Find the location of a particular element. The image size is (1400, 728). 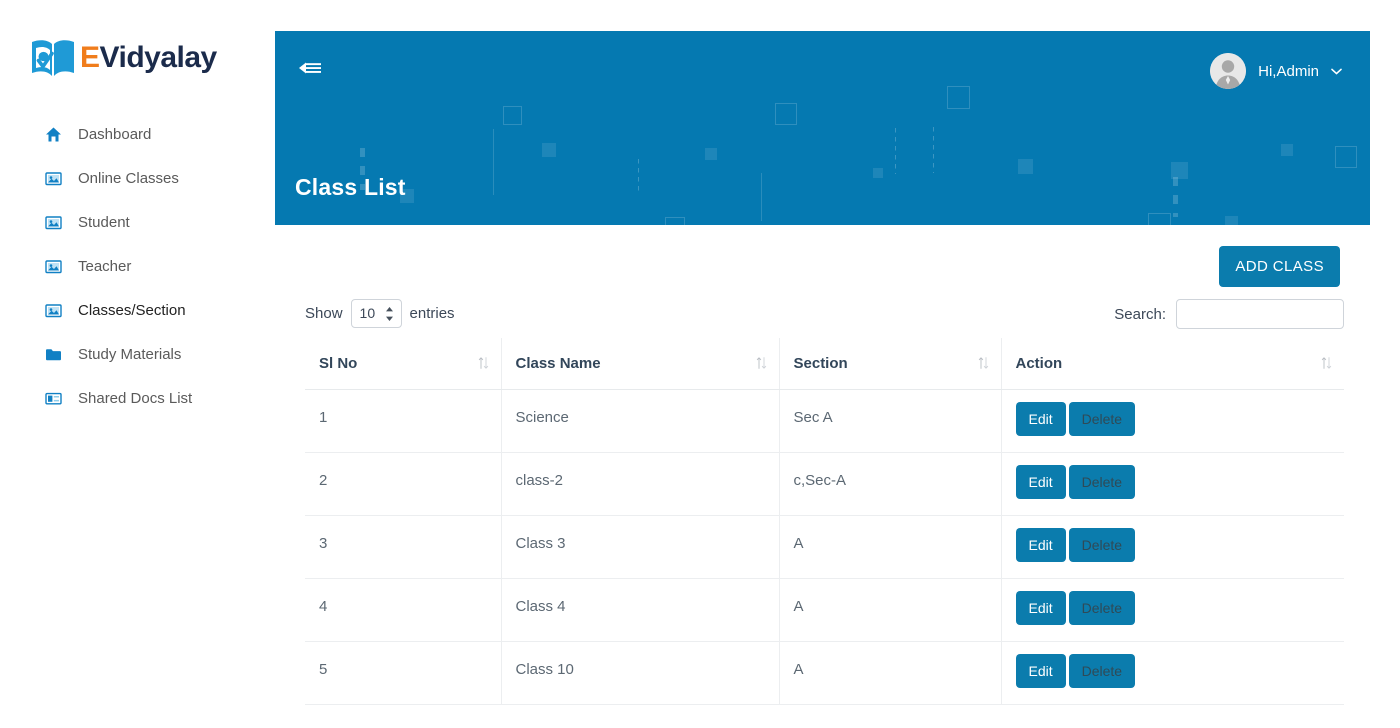

cell-class-name: Class 10 is located at coordinates (640, 673).